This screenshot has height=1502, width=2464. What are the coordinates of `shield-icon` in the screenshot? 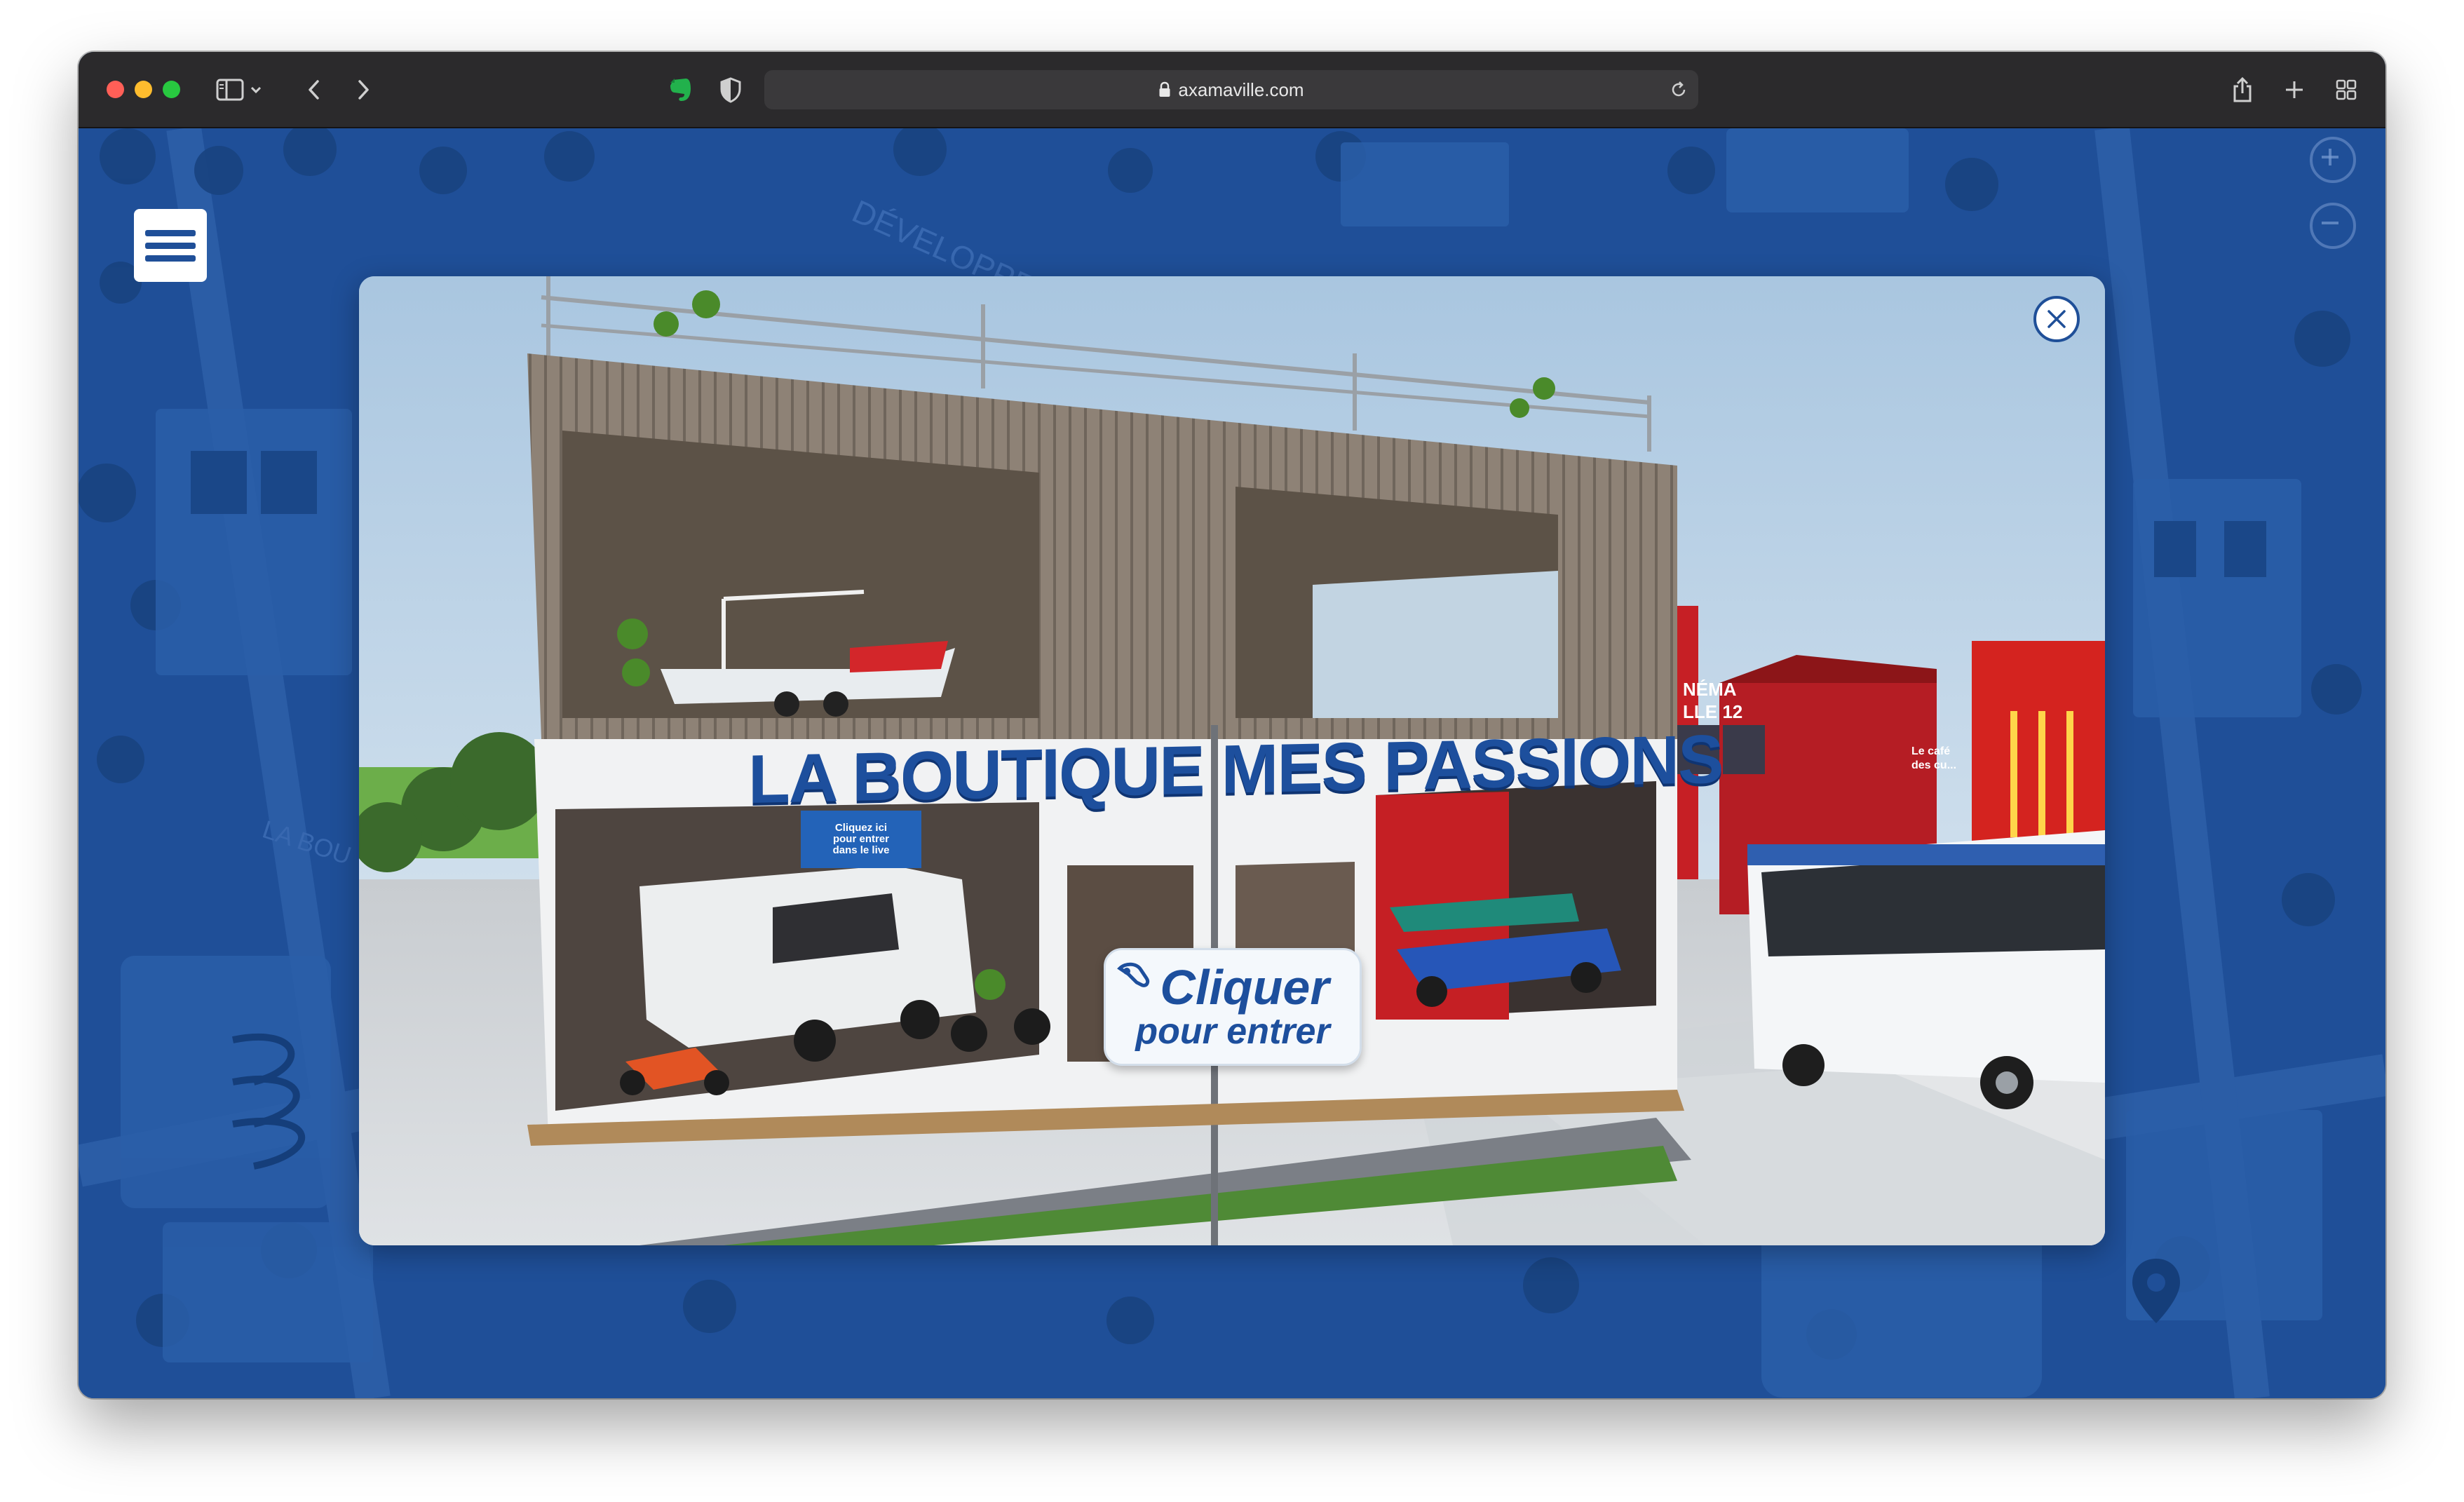 It's located at (730, 90).